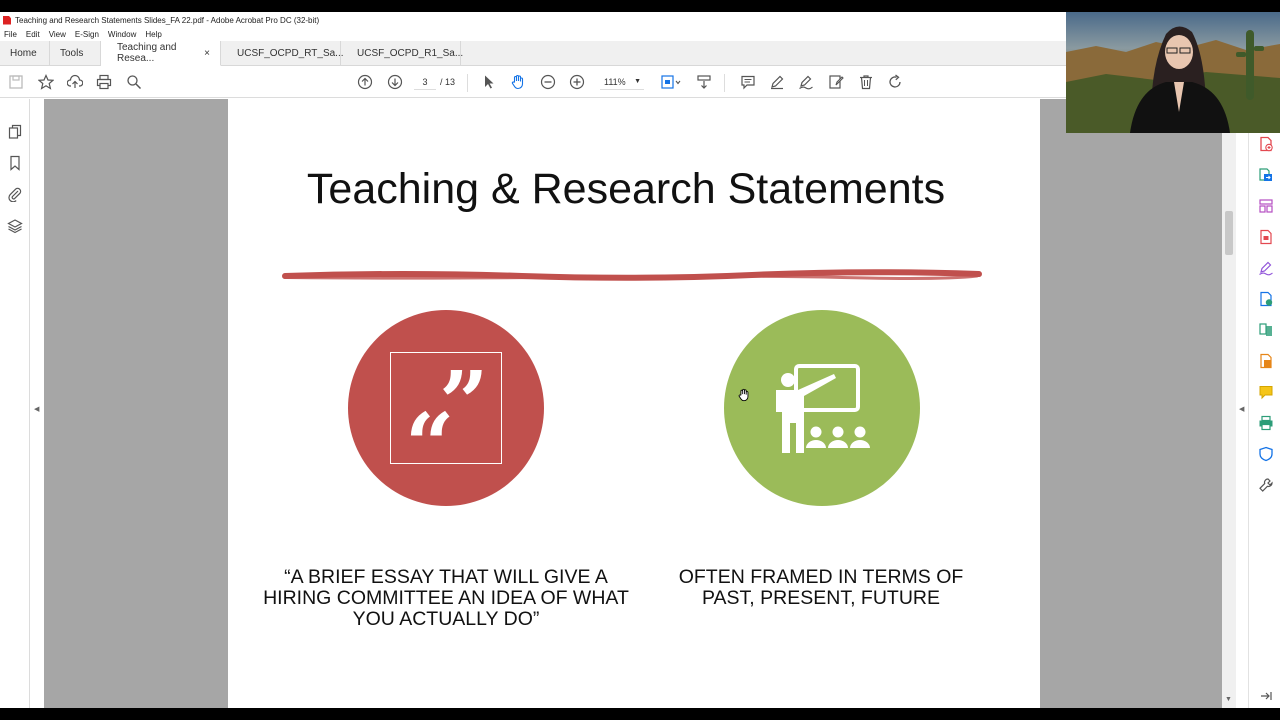  What do you see at coordinates (425, 82) in the screenshot?
I see `page-number-input: 3` at bounding box center [425, 82].